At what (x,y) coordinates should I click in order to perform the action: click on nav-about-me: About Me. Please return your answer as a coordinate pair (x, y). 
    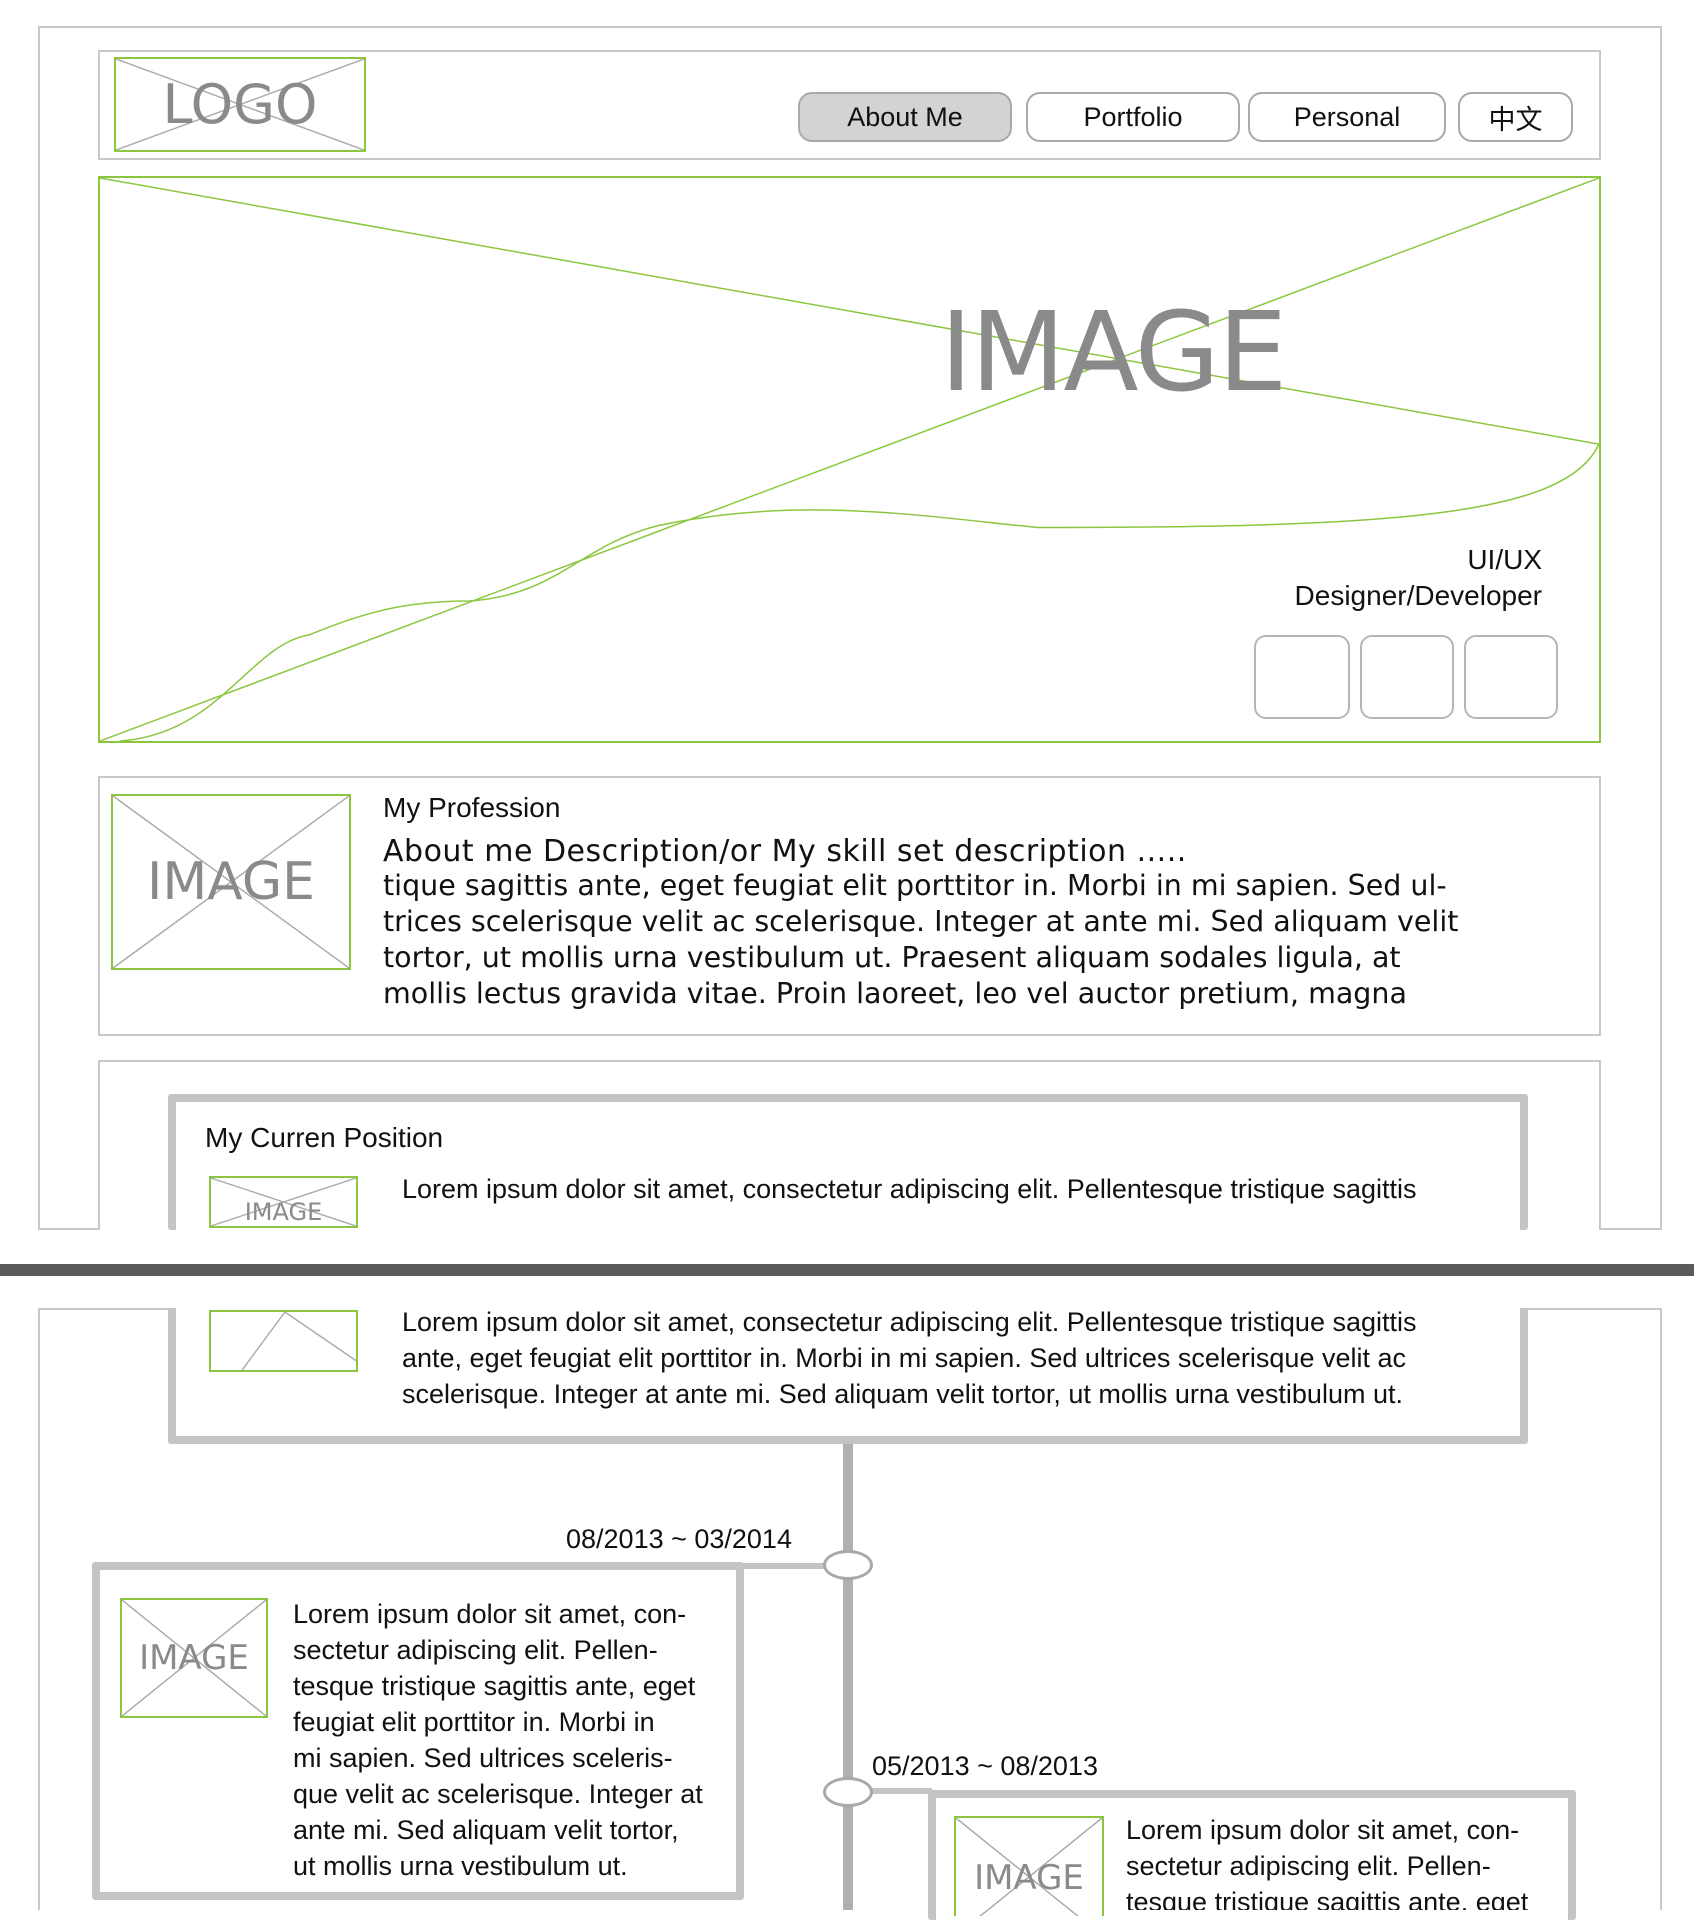
    Looking at the image, I should click on (905, 117).